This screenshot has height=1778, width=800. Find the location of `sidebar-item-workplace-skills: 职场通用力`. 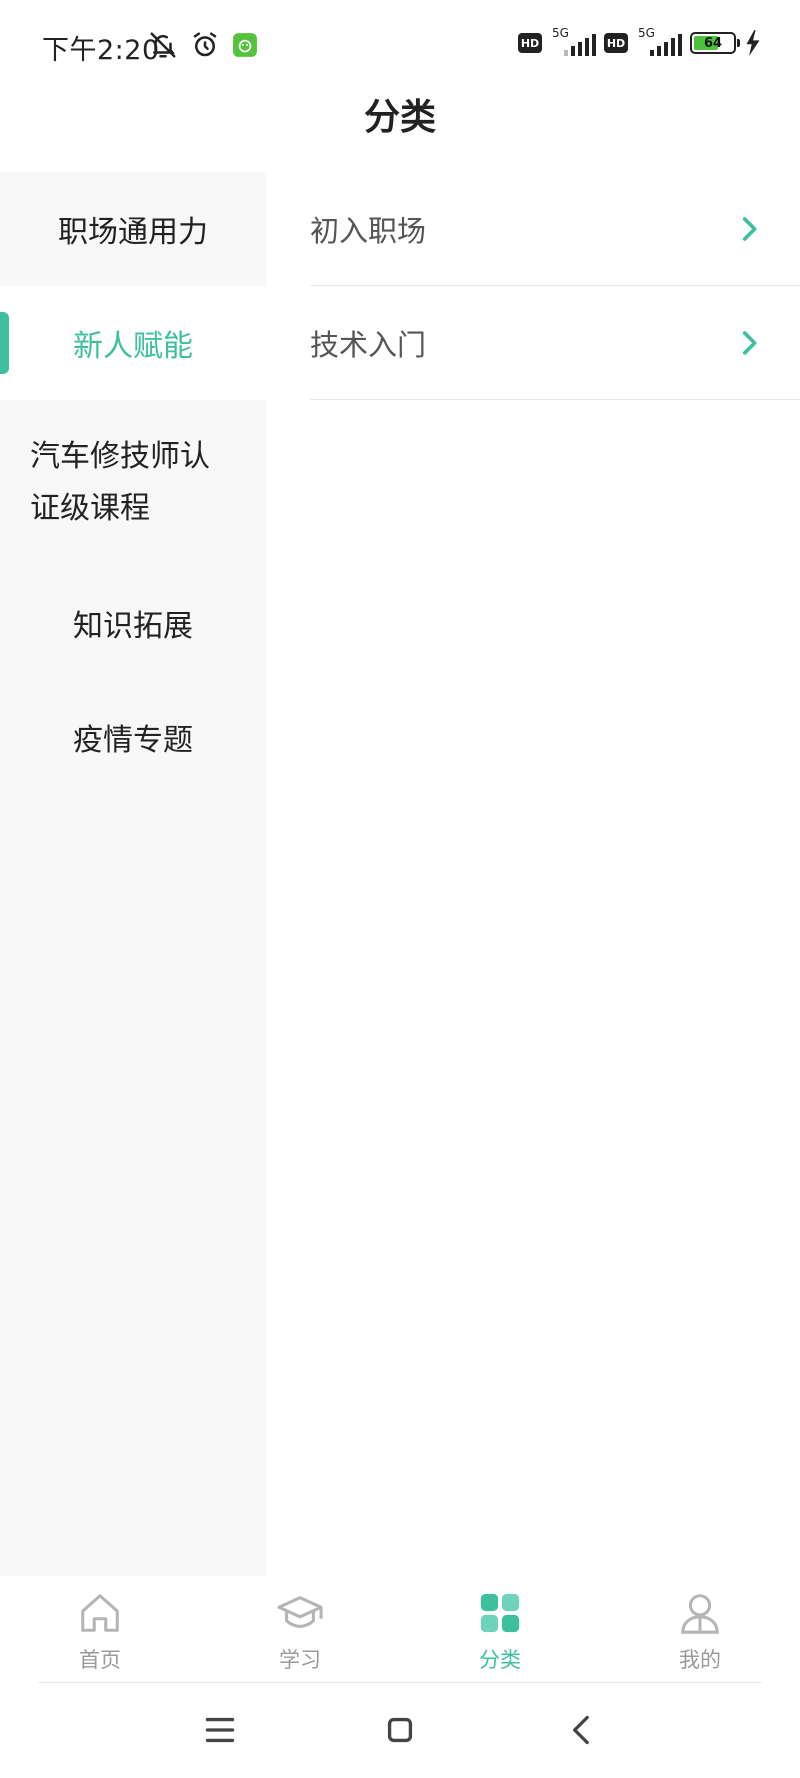

sidebar-item-workplace-skills: 职场通用力 is located at coordinates (133, 229).